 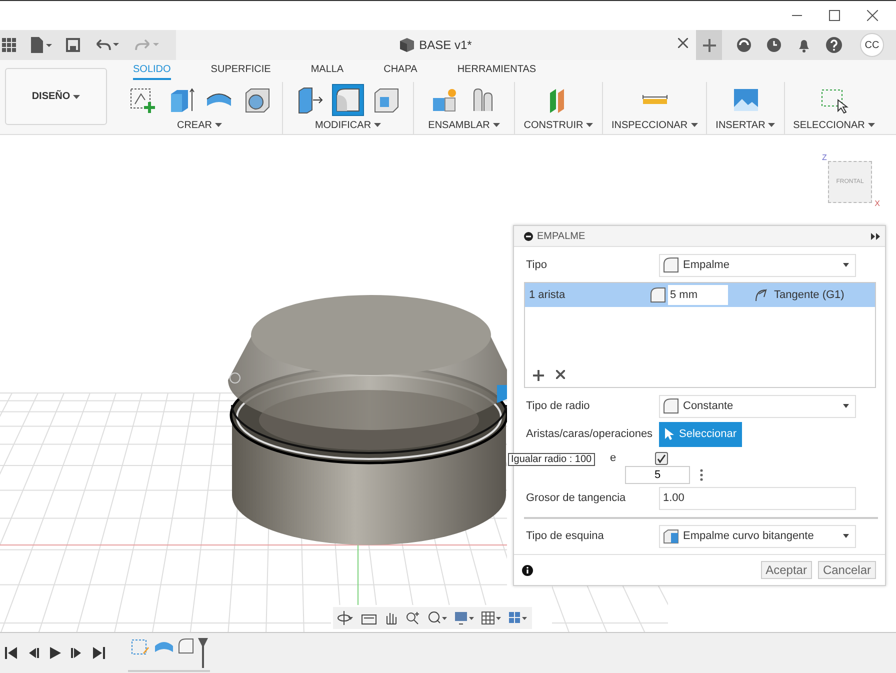 What do you see at coordinates (464, 618) in the screenshot?
I see `display-icon` at bounding box center [464, 618].